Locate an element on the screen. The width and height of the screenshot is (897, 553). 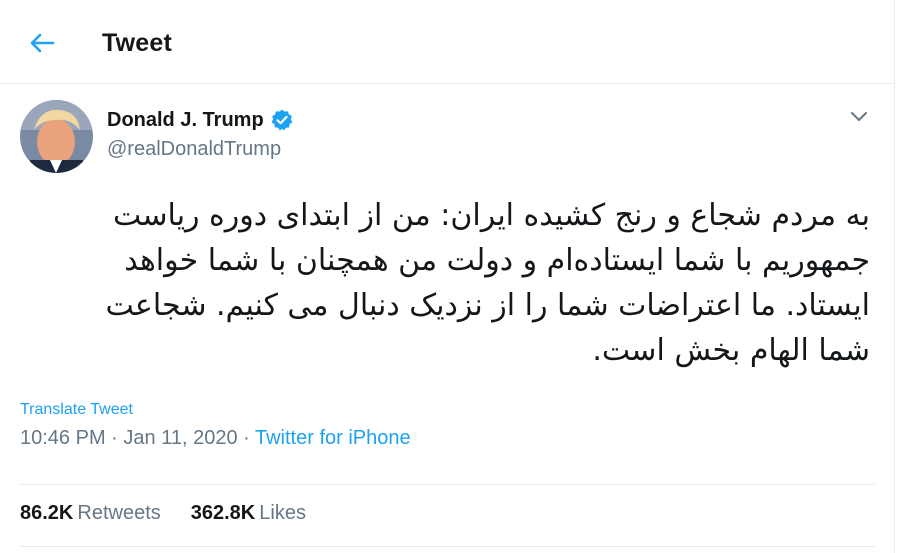
retweets-stat: 86.2K Retweets is located at coordinates (90, 513).